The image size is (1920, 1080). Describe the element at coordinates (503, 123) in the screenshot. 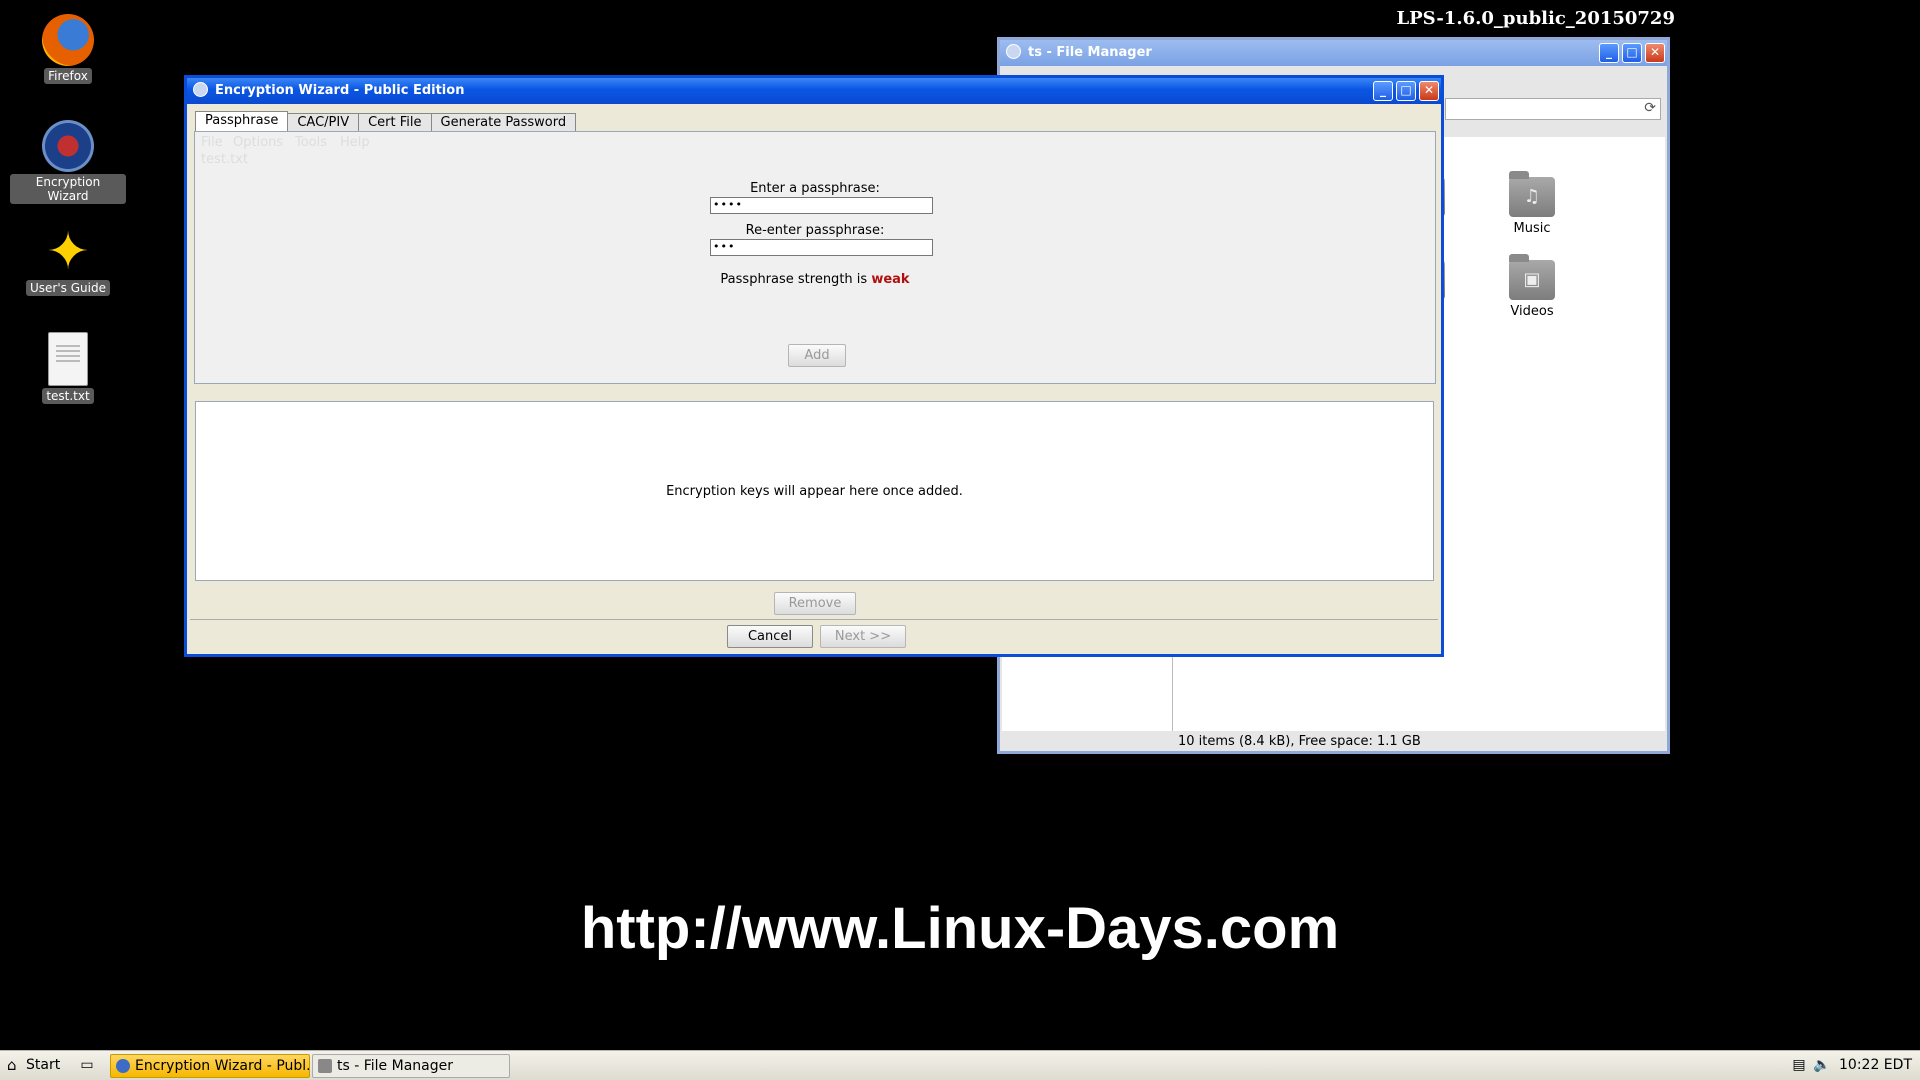

I see `tab-generate-password: Generate Password` at that location.